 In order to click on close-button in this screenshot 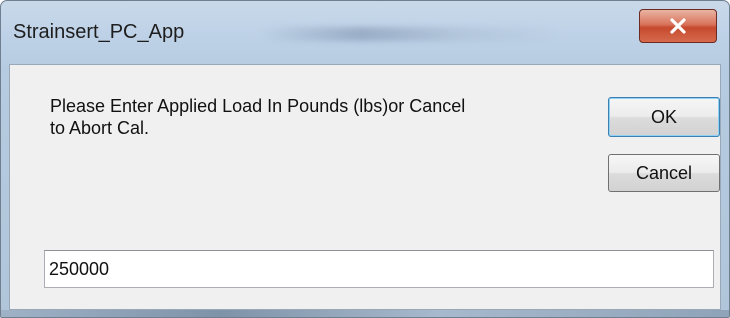, I will do `click(678, 26)`.